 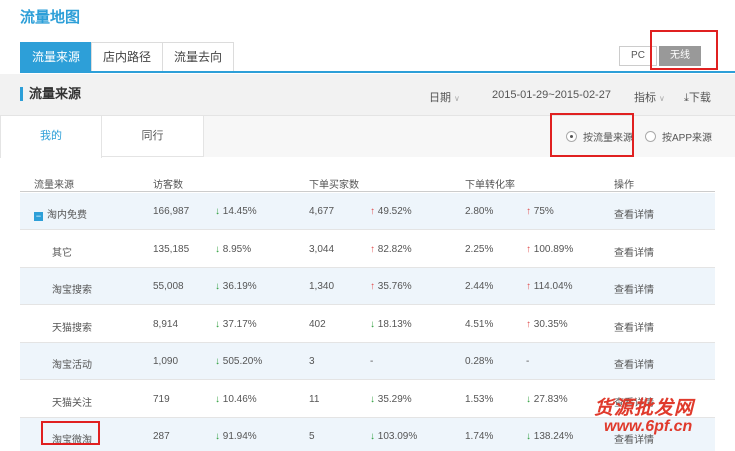 What do you see at coordinates (680, 56) in the screenshot?
I see `wireless-button: 无线` at bounding box center [680, 56].